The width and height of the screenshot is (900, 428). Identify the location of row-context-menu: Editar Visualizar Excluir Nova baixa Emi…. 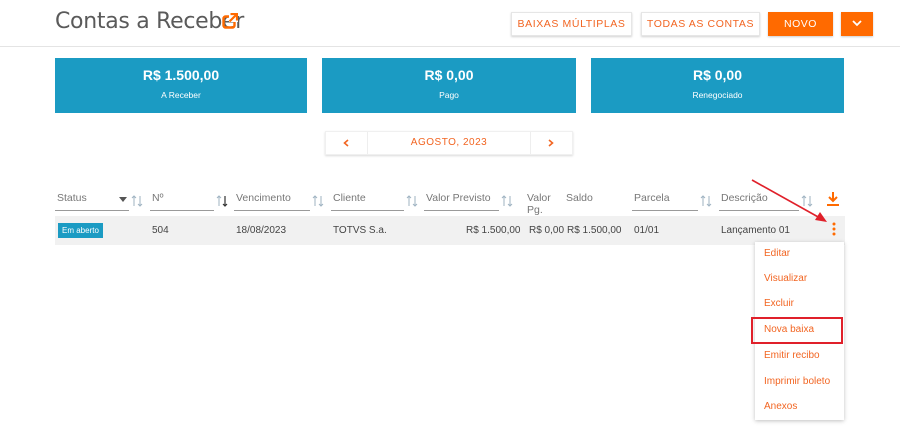
(799, 331).